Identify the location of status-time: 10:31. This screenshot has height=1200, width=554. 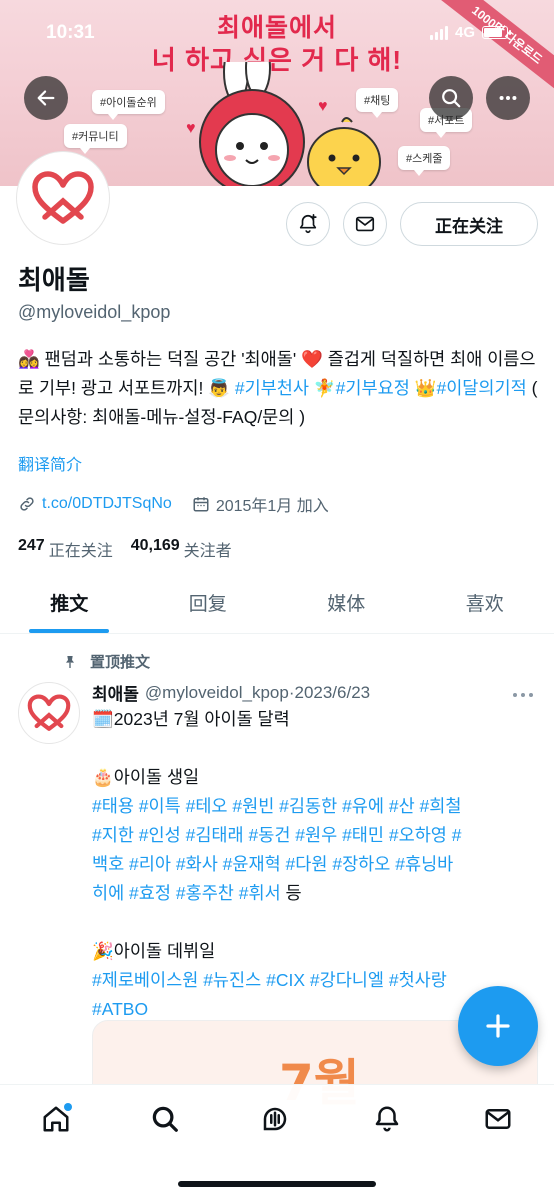
(70, 32).